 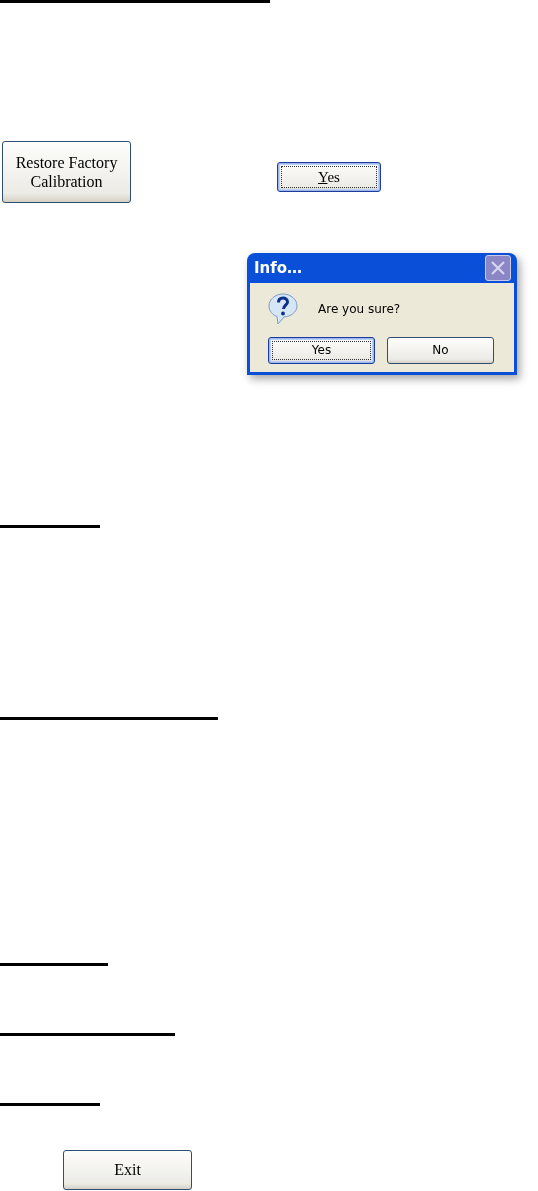 I want to click on dialog-button: Yes, so click(x=321, y=350).